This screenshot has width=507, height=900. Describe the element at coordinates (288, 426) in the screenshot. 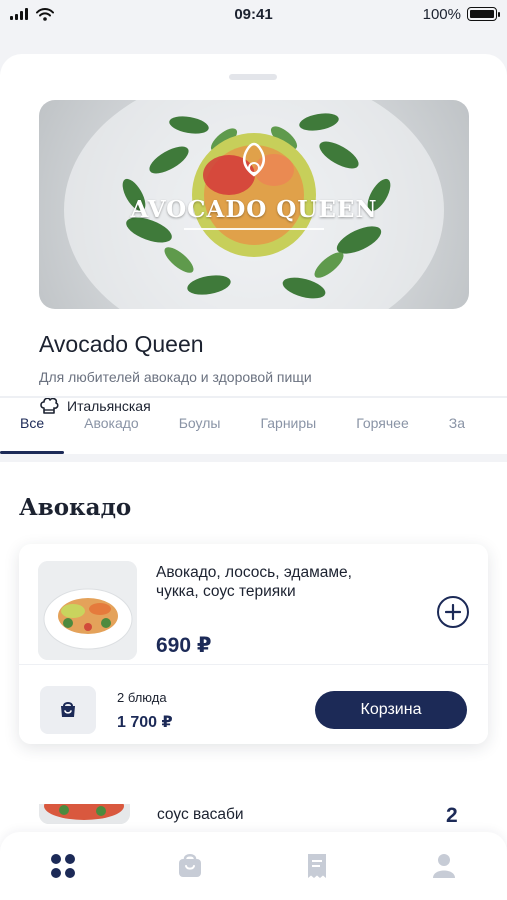

I see `tab-sides: Гарниры` at that location.